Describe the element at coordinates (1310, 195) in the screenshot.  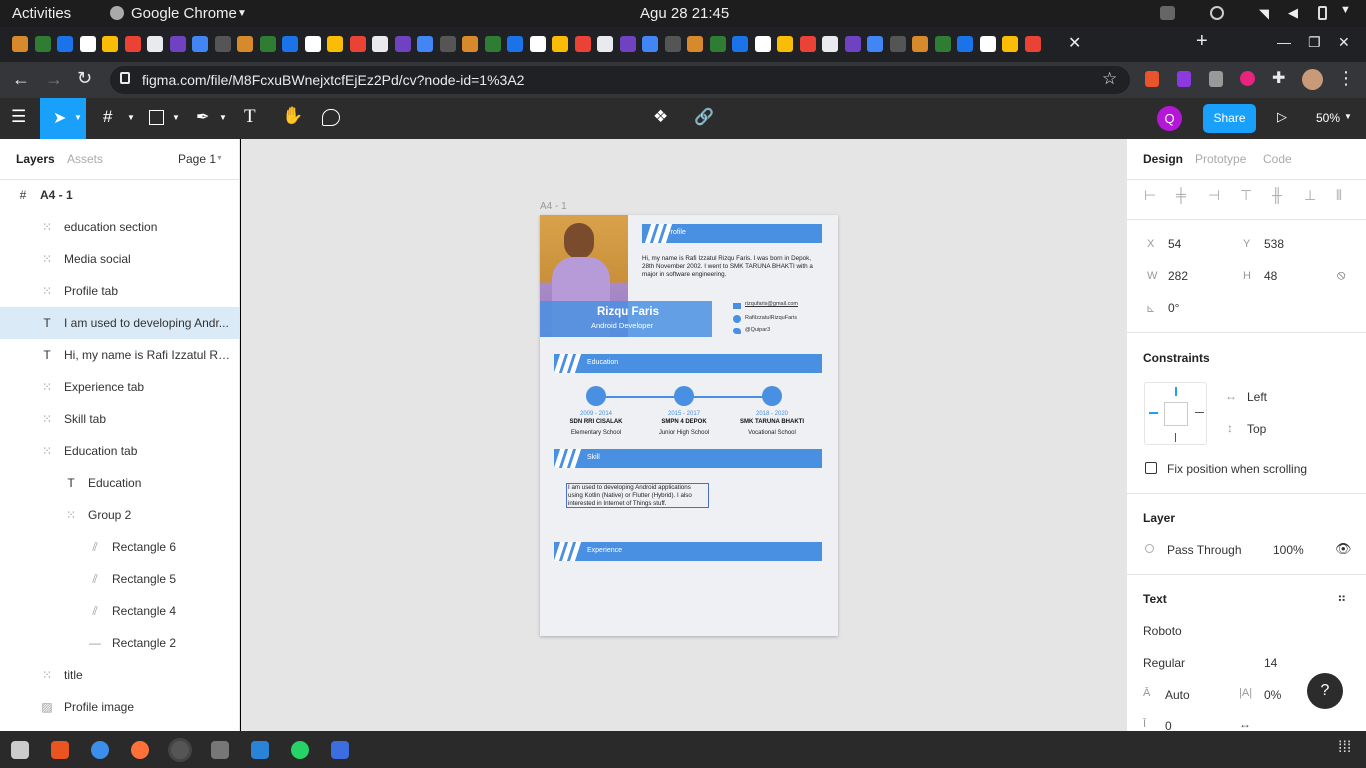
I see `align-bottom-icon: ⊥` at that location.